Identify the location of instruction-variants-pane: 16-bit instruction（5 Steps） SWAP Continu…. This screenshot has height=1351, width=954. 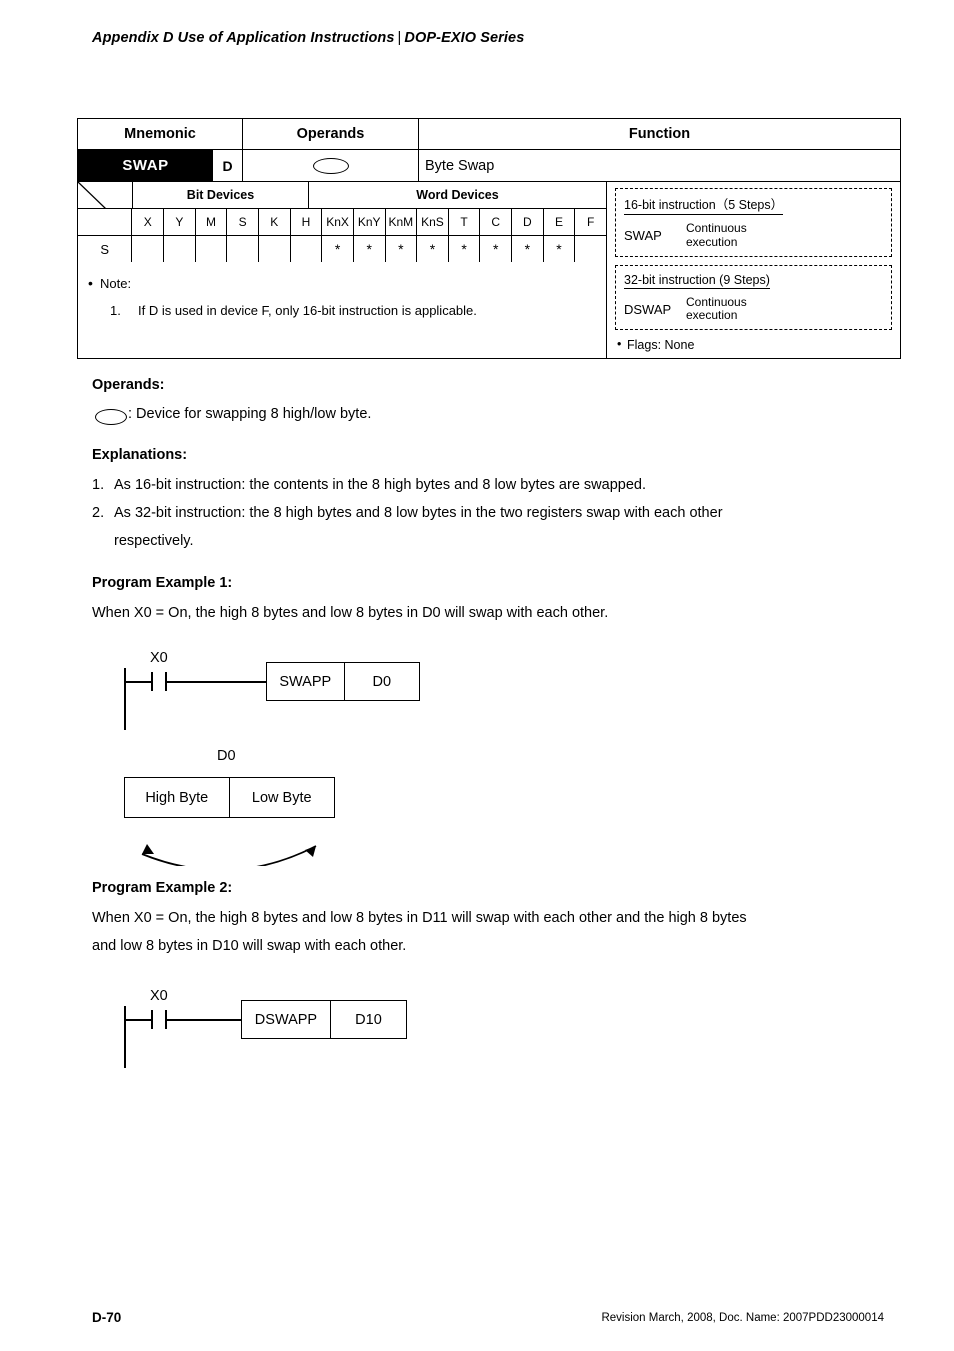
(753, 270).